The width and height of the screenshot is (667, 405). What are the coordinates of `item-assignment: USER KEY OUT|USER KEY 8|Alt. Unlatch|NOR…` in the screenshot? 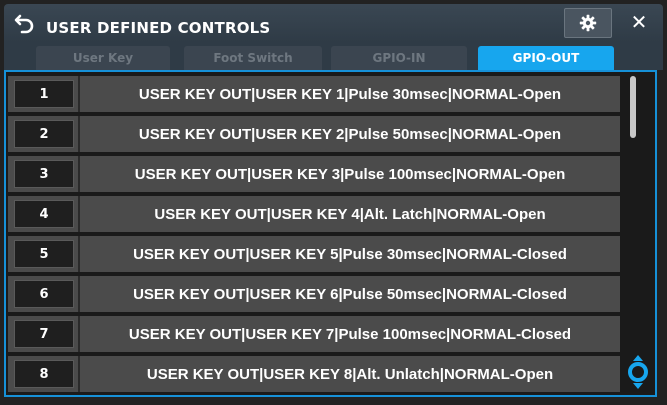 It's located at (350, 374).